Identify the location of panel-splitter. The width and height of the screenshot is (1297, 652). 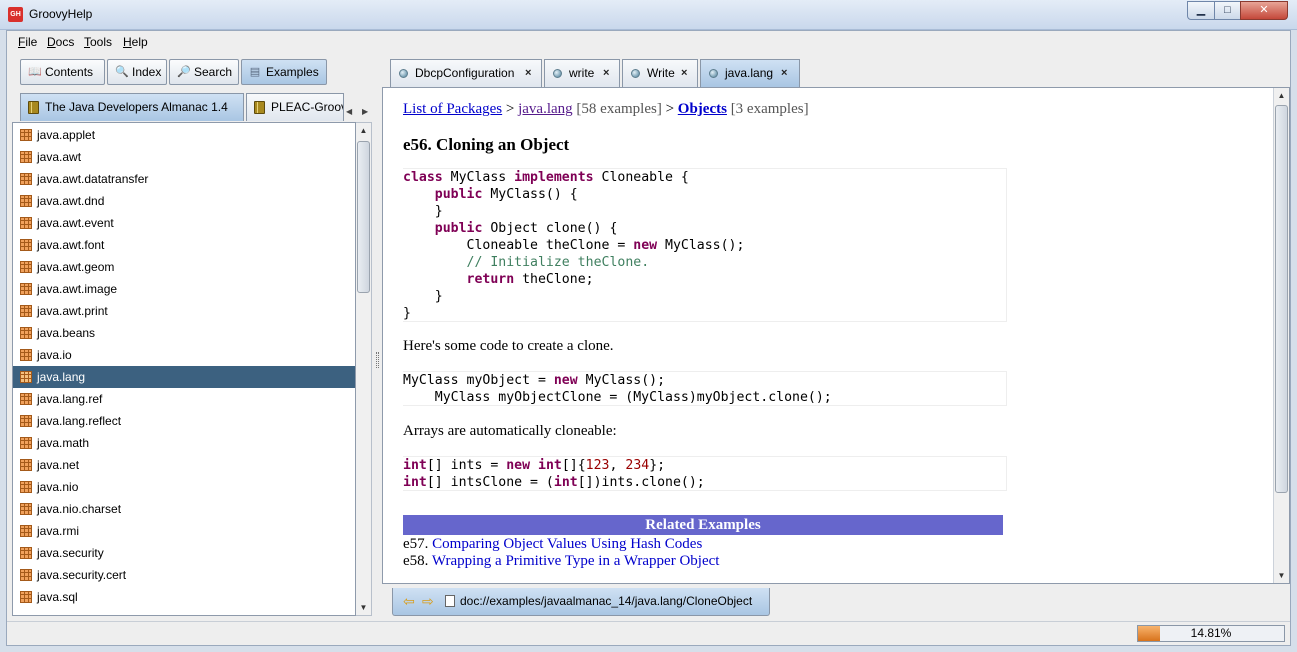
(378, 338).